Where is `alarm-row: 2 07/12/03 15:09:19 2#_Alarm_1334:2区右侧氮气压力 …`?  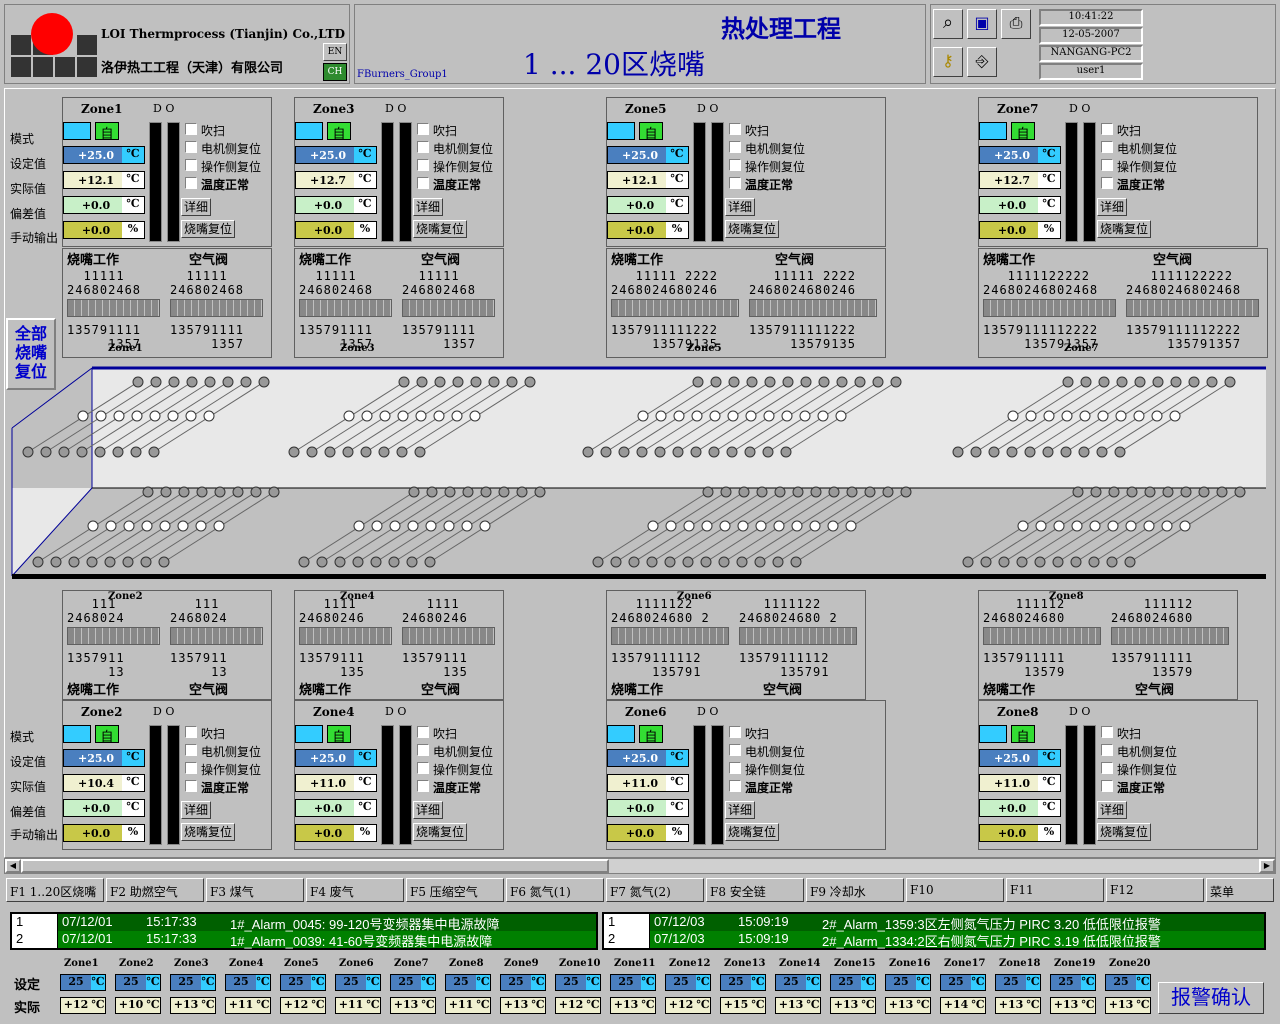 alarm-row: 2 07/12/03 15:09:19 2#_Alarm_1334:2区右侧氮气压力 … is located at coordinates (934, 940).